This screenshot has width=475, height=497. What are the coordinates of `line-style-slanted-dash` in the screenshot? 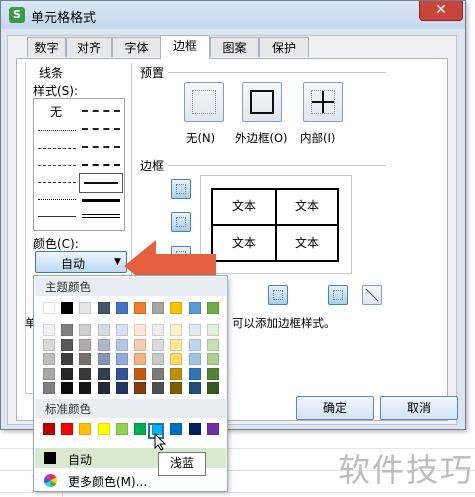 It's located at (101, 129).